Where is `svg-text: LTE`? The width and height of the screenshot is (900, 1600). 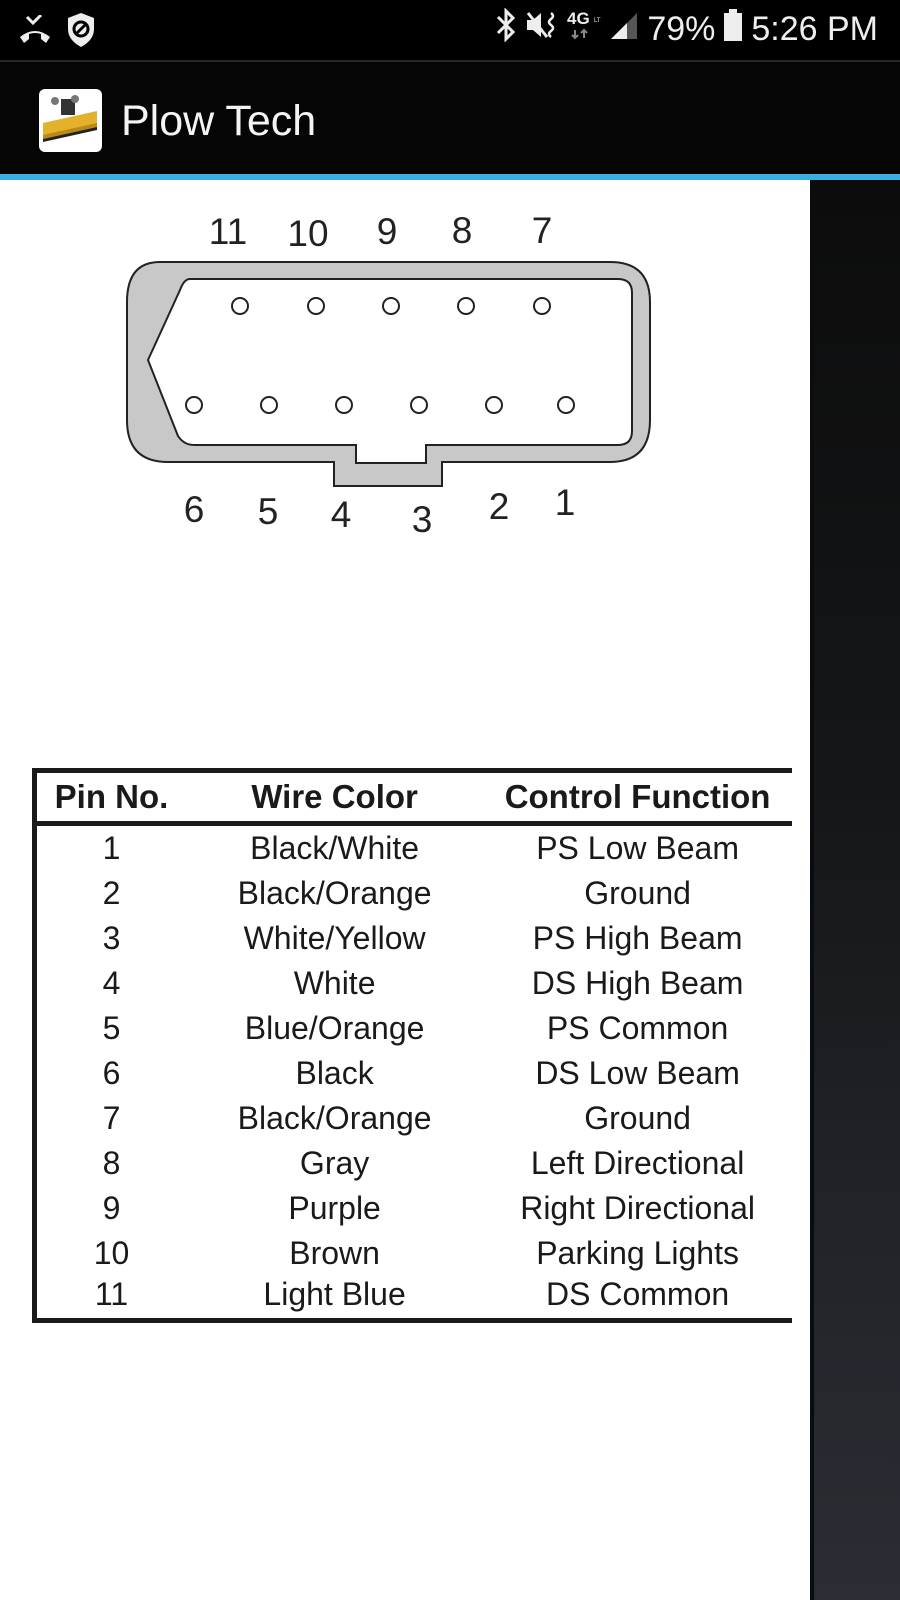
svg-text: LTE is located at coordinates (597, 21).